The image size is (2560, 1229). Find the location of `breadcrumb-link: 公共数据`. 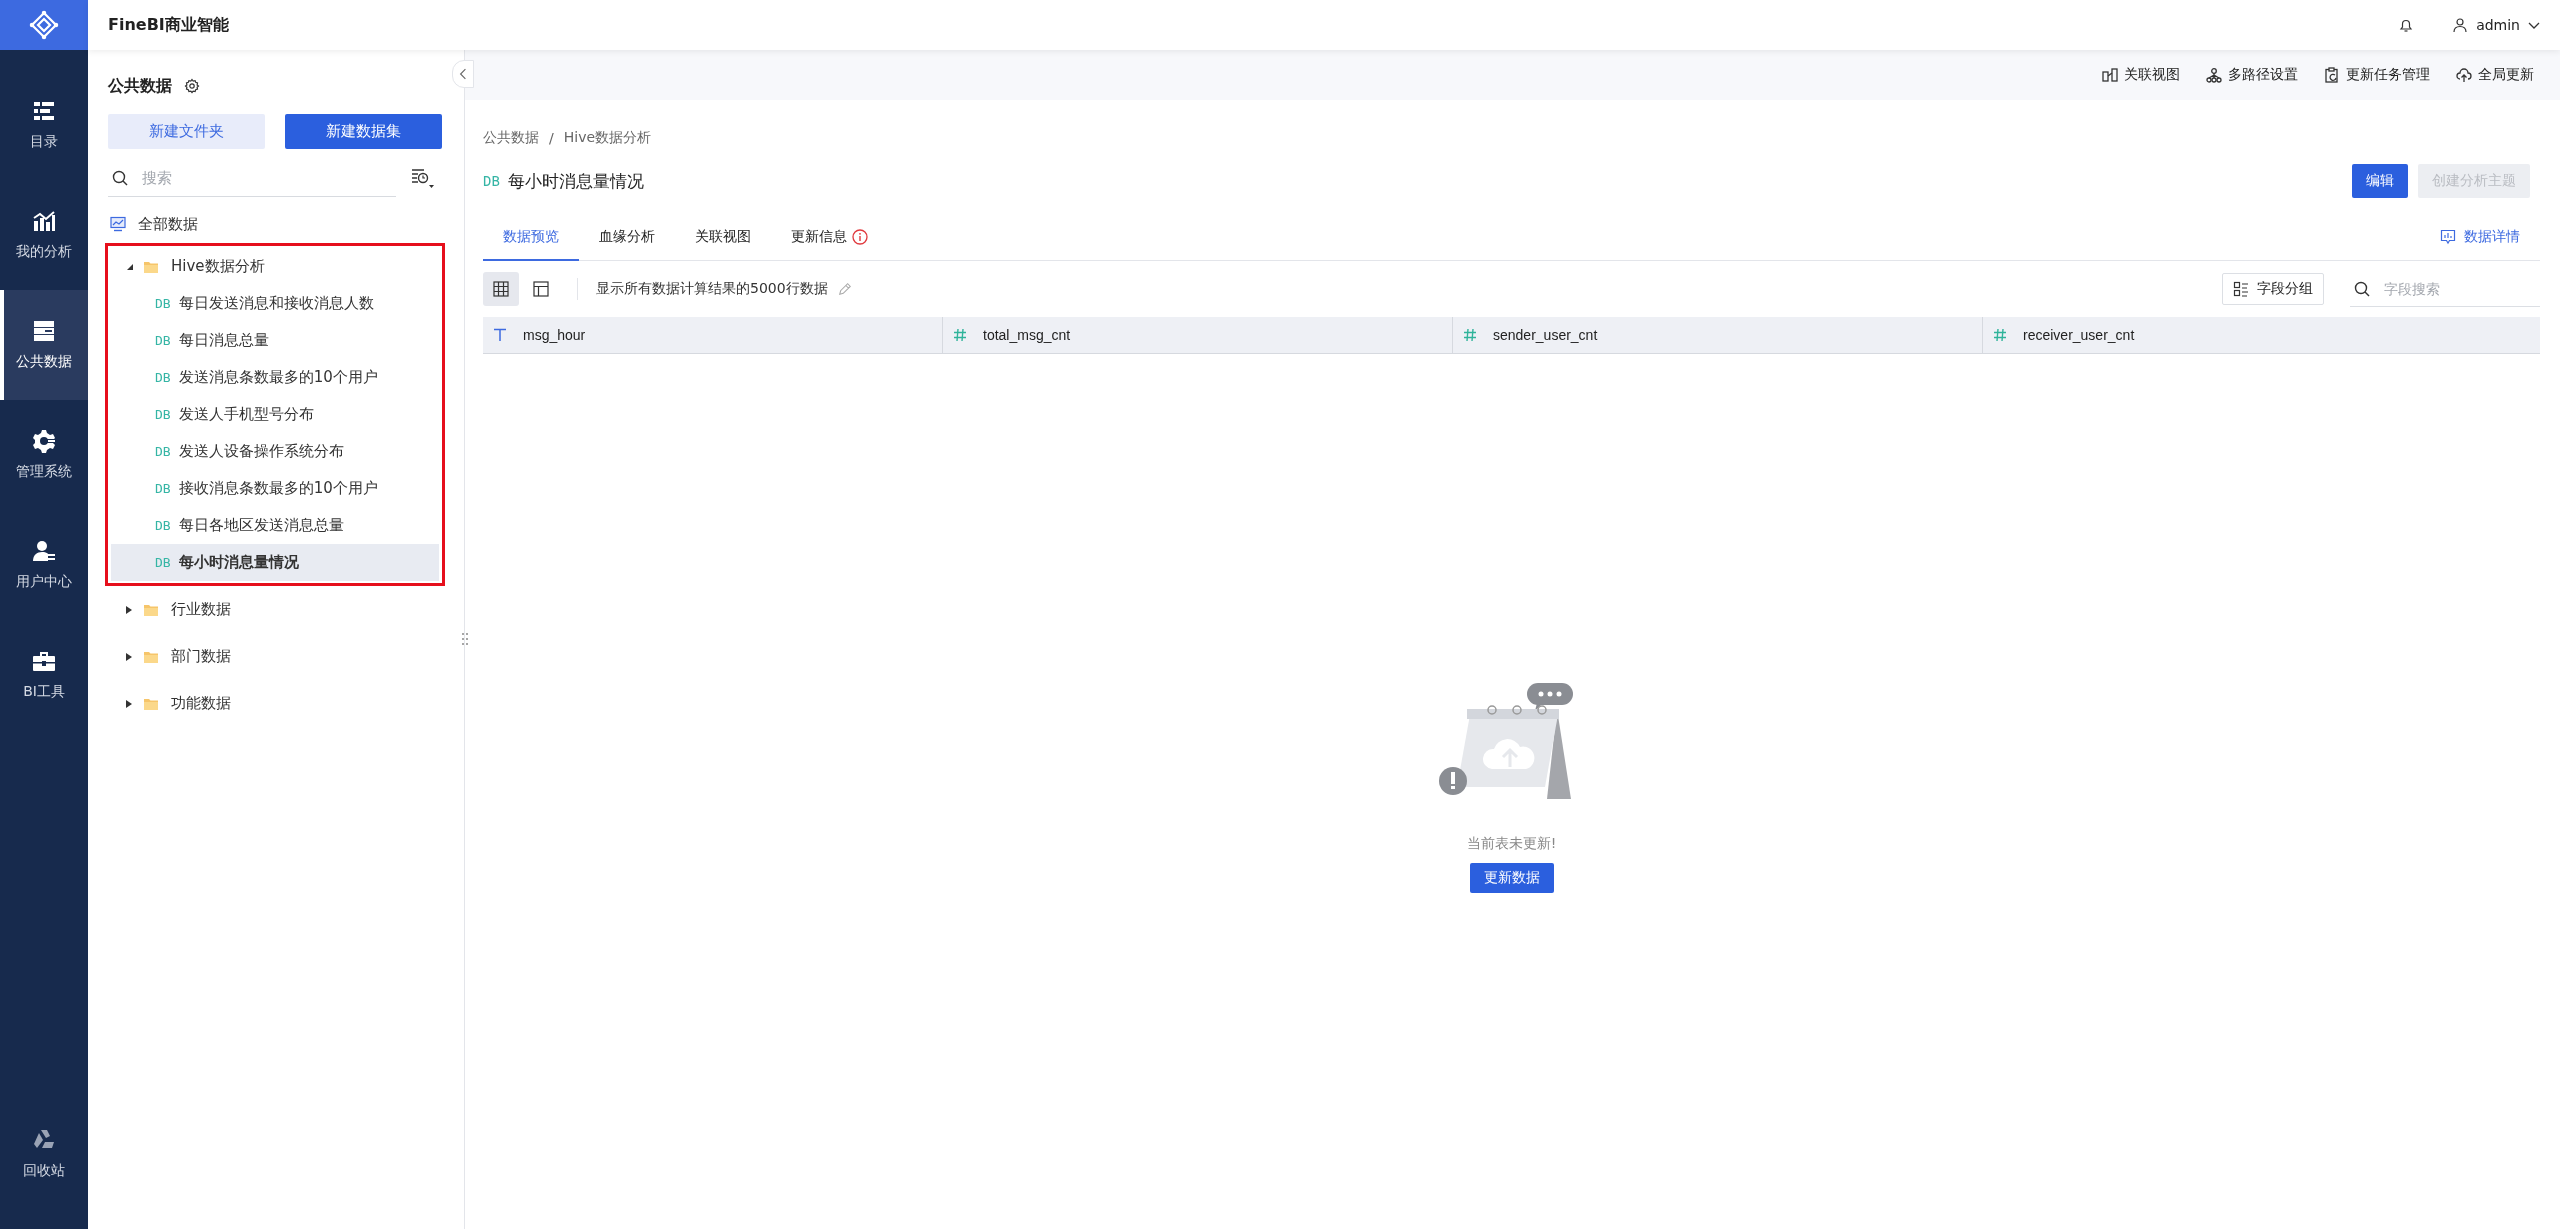

breadcrumb-link: 公共数据 is located at coordinates (511, 138).